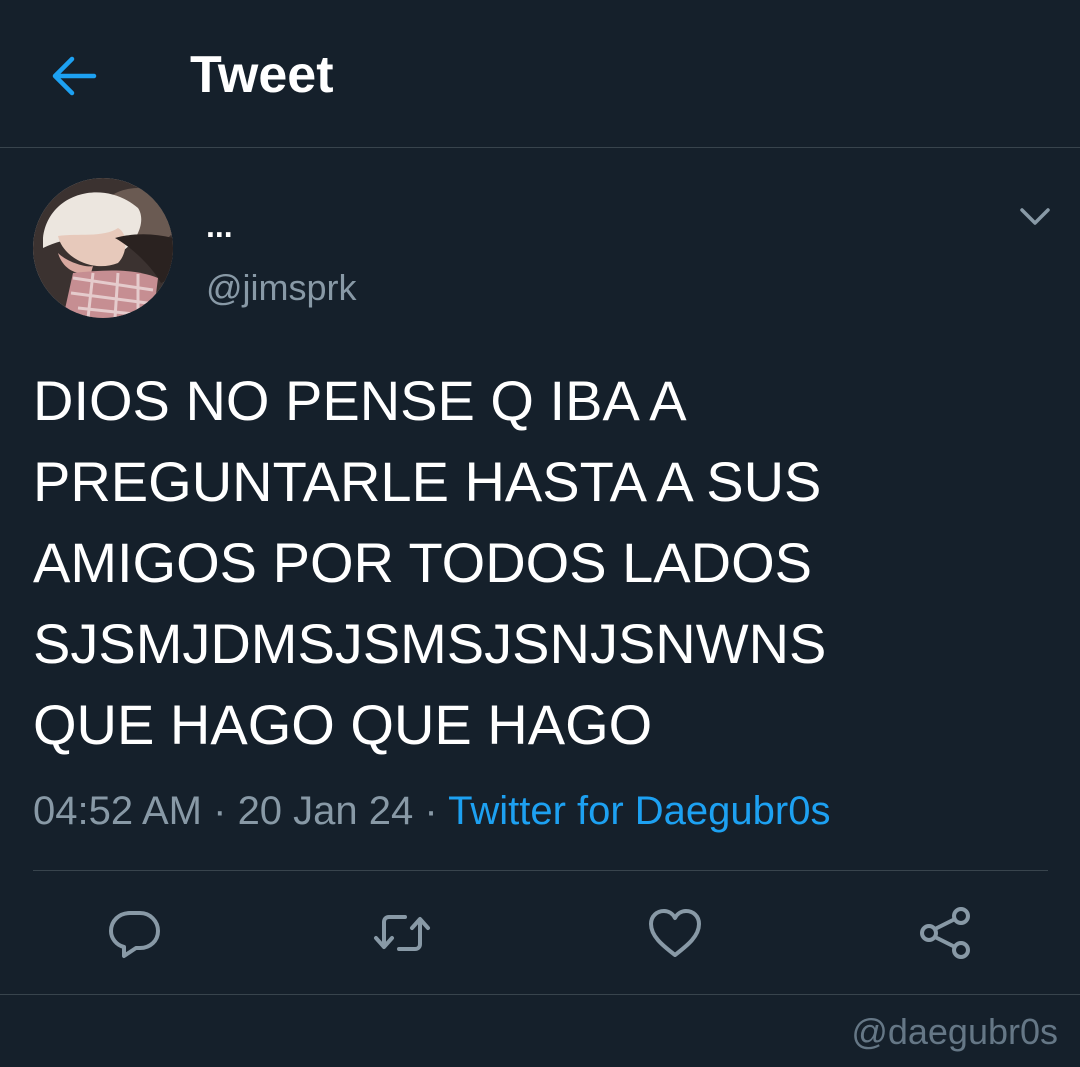 The width and height of the screenshot is (1080, 1067). Describe the element at coordinates (402, 942) in the screenshot. I see `retweet-icon` at that location.